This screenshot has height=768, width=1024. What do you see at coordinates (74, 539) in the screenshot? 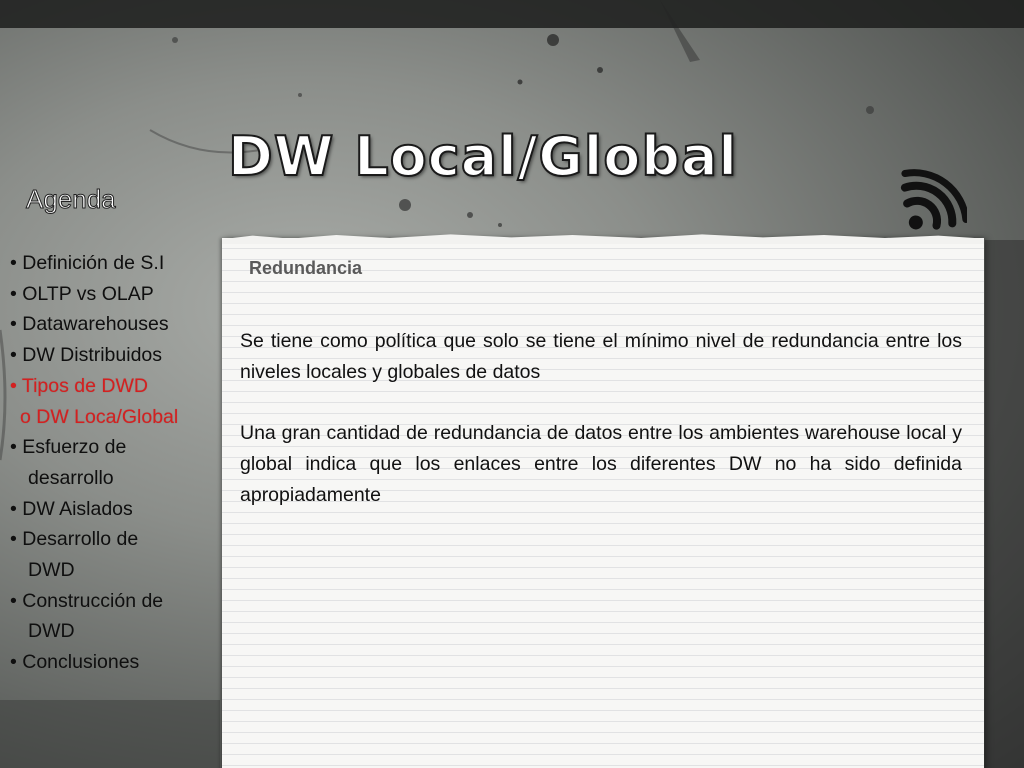
I see `agenda-item-label: • Desarrollo de` at bounding box center [74, 539].